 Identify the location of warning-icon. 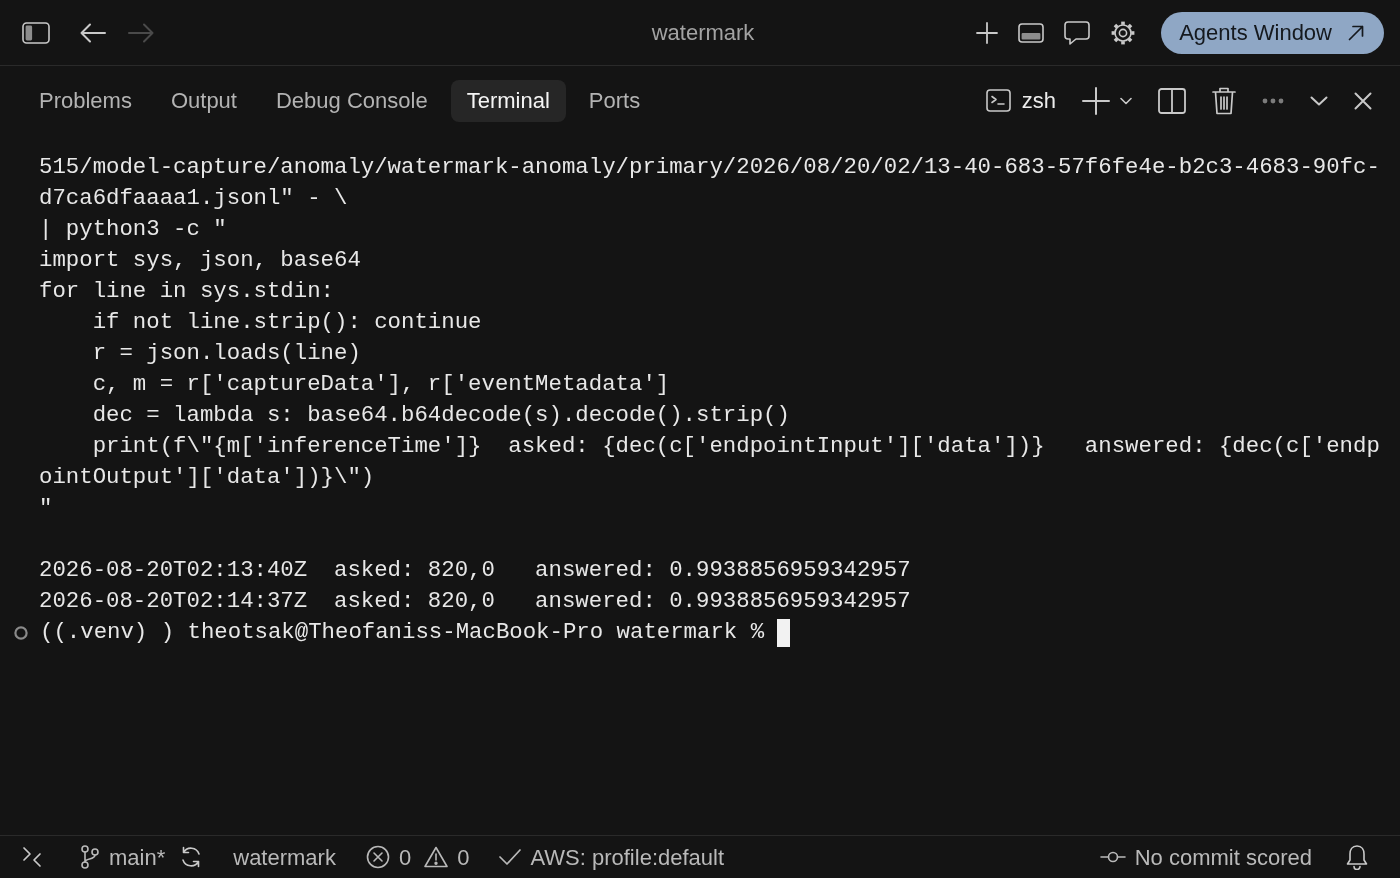
(436, 857).